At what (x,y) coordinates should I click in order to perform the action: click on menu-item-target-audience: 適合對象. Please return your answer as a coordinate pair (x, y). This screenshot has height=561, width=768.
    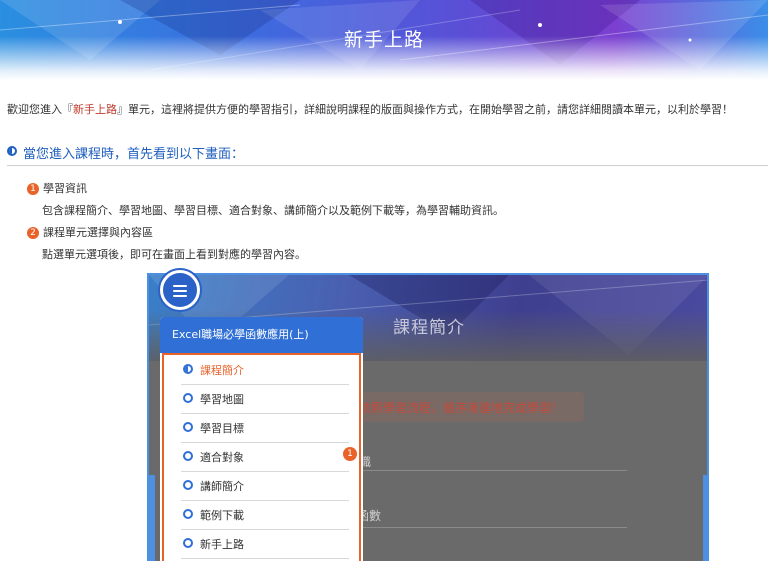
    Looking at the image, I should click on (265, 457).